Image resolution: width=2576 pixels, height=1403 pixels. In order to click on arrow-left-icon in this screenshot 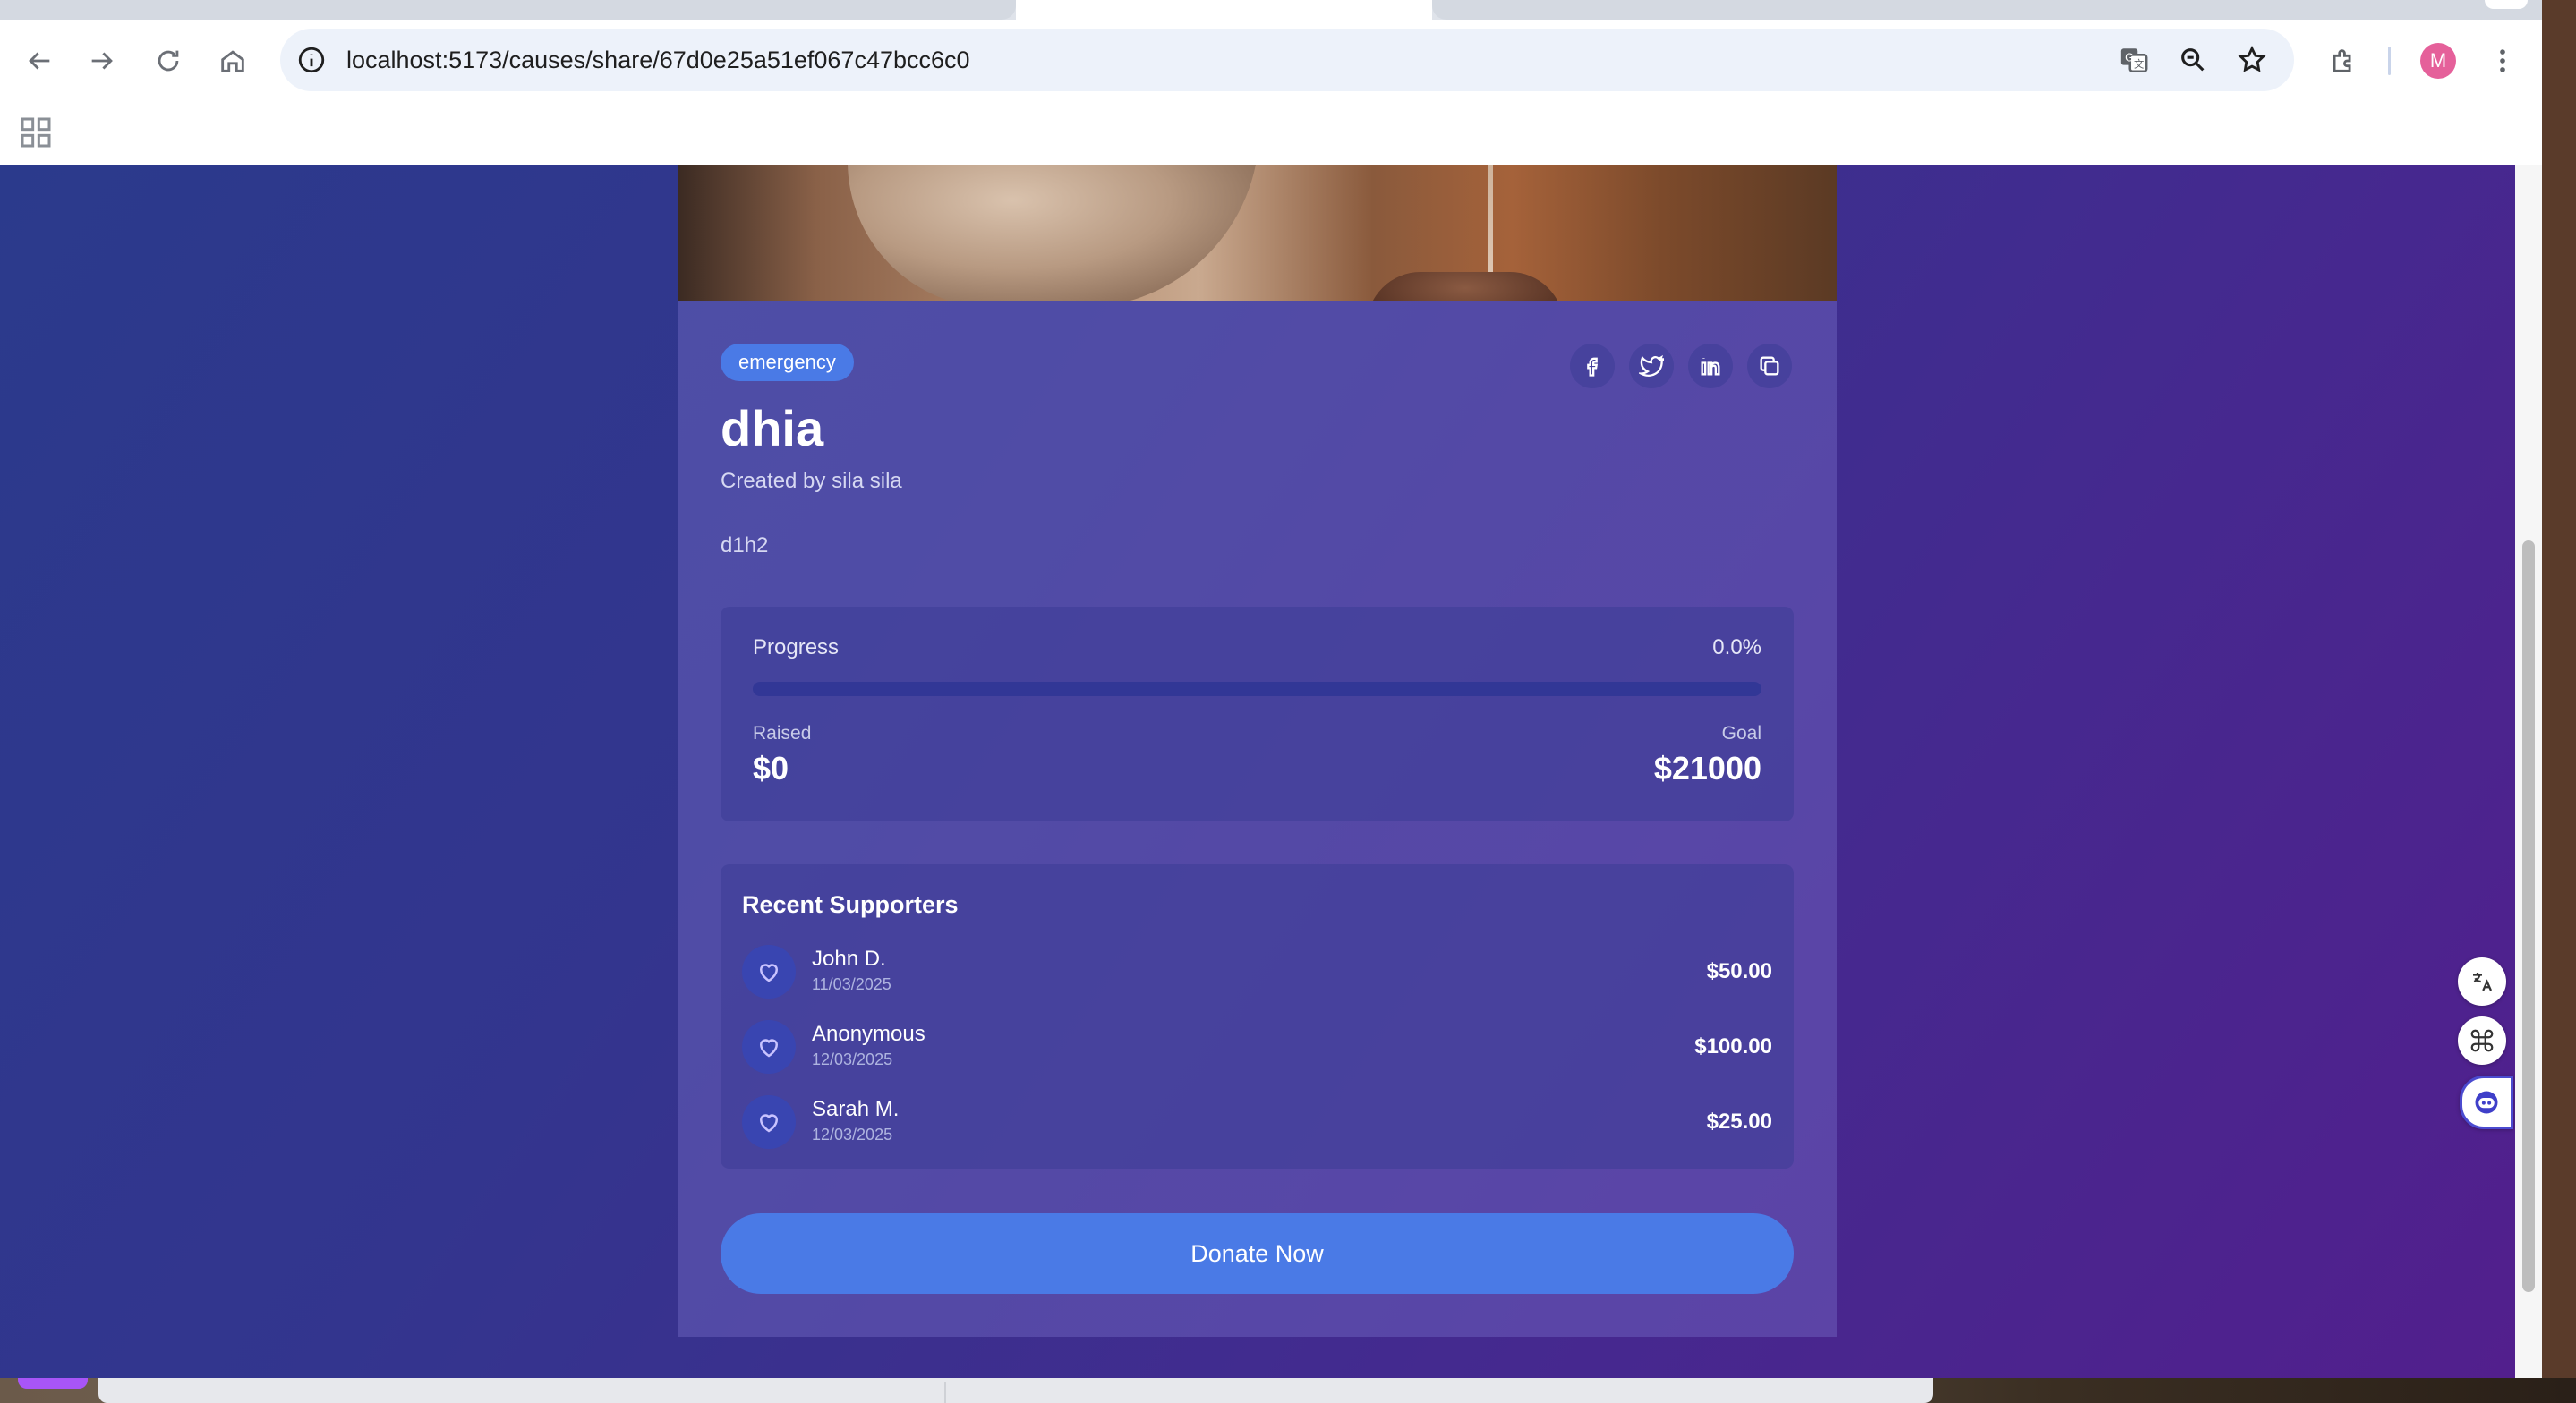, I will do `click(39, 61)`.